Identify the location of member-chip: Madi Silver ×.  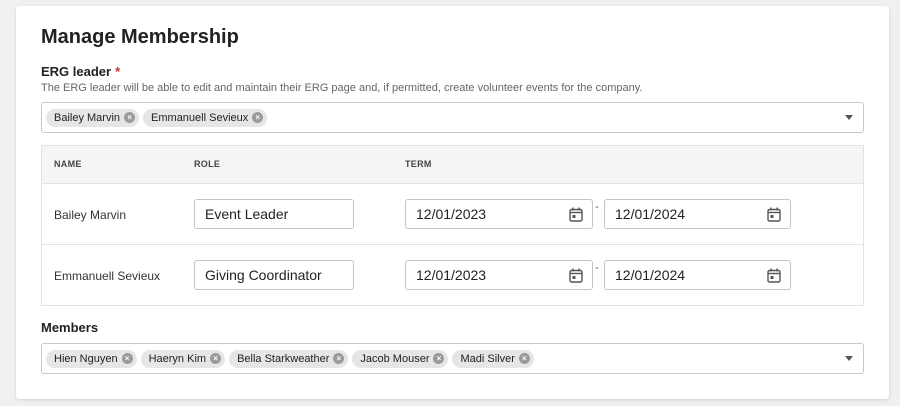
(493, 358).